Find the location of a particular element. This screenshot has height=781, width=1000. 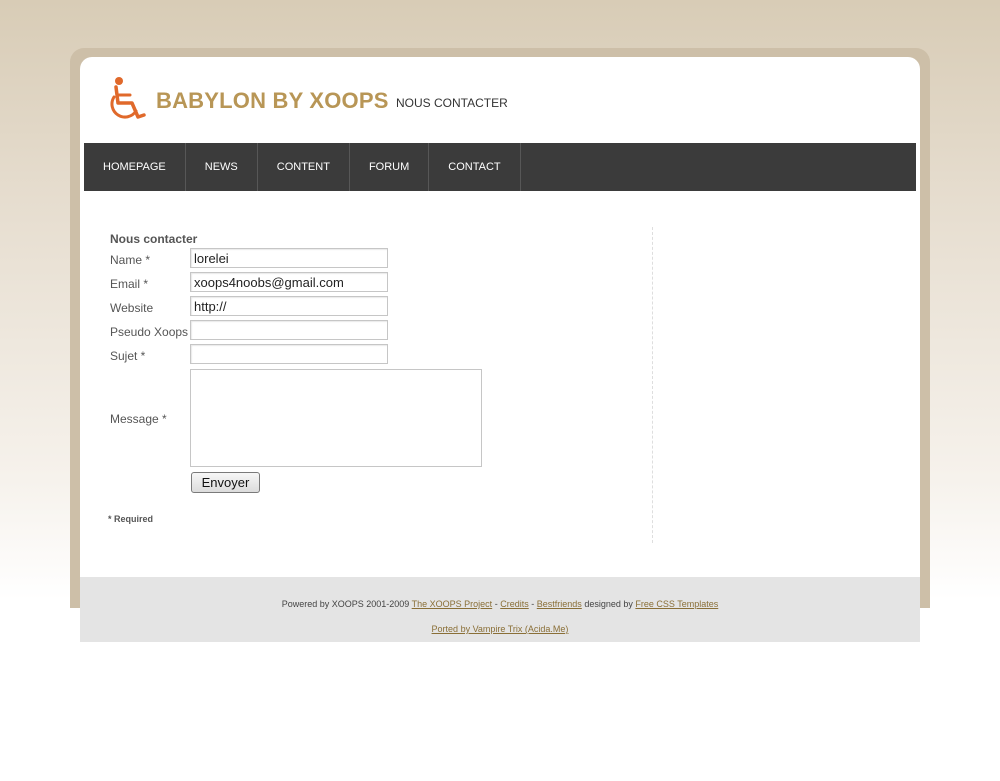

required-note: * Required is located at coordinates (131, 519).